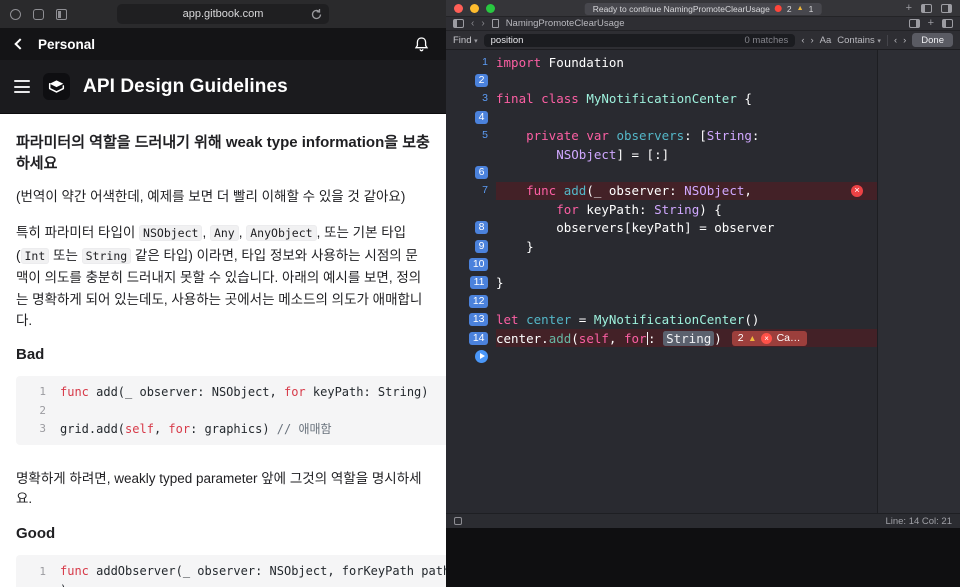 Image resolution: width=960 pixels, height=587 pixels. I want to click on new-window-icon, so click(38, 14).